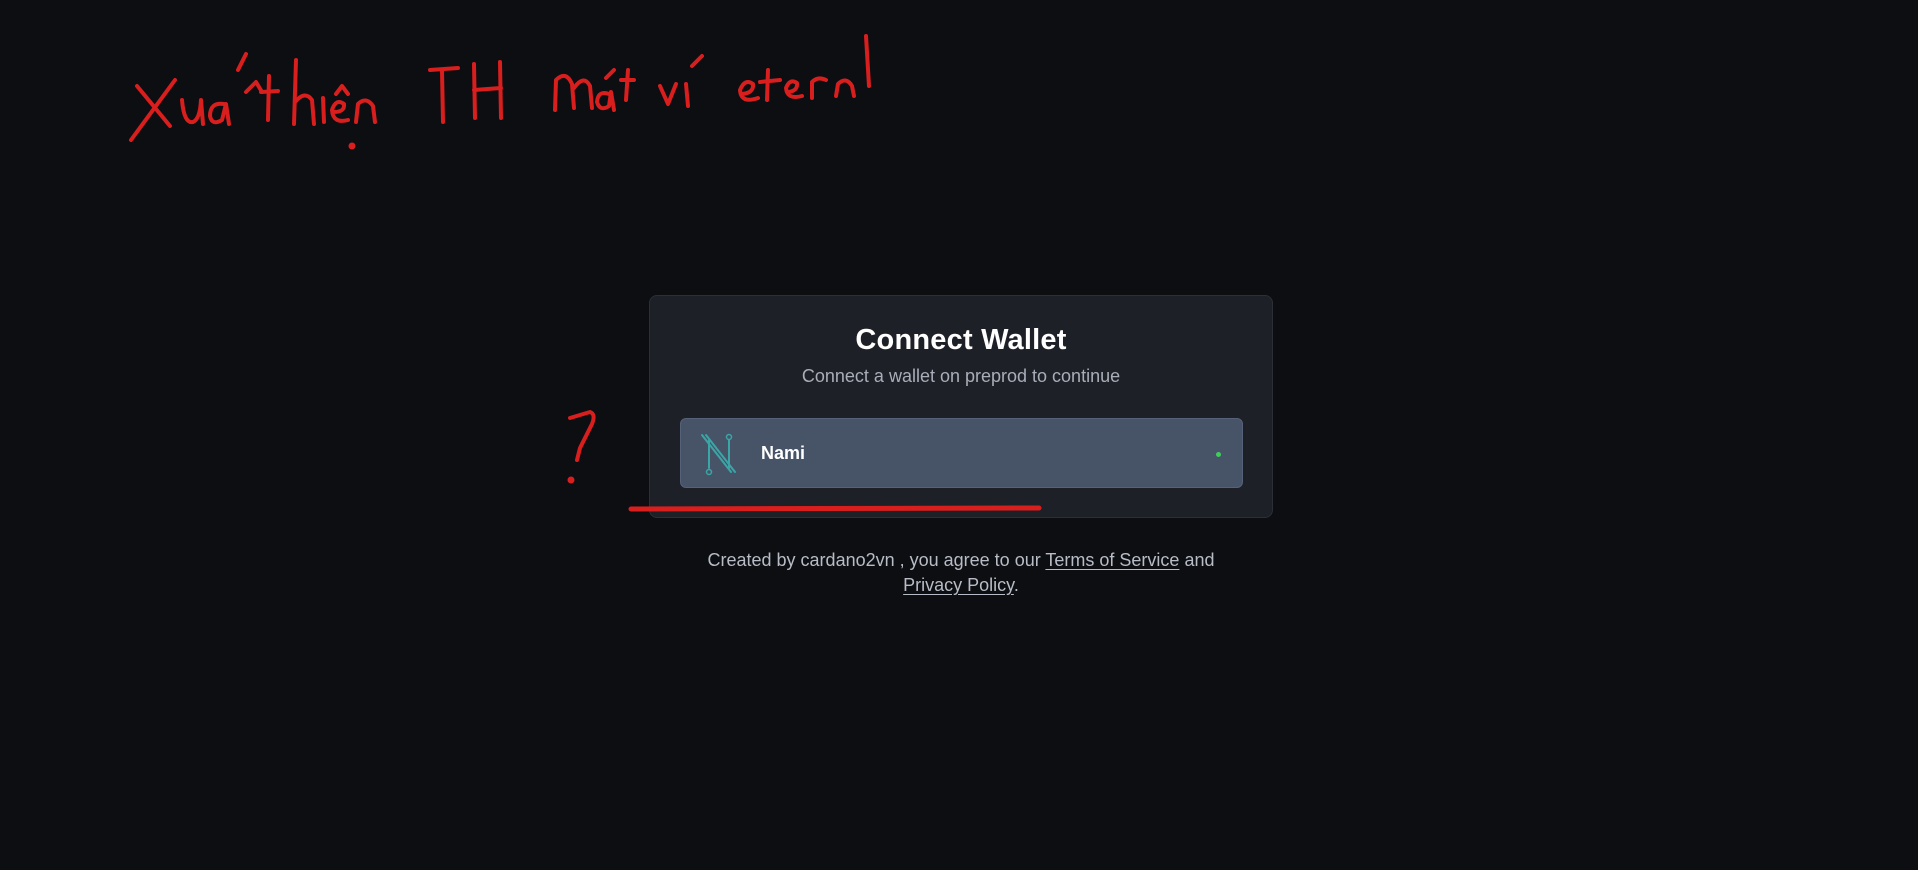 The width and height of the screenshot is (1918, 870). Describe the element at coordinates (961, 340) in the screenshot. I see `modal-title: Connect Wallet` at that location.